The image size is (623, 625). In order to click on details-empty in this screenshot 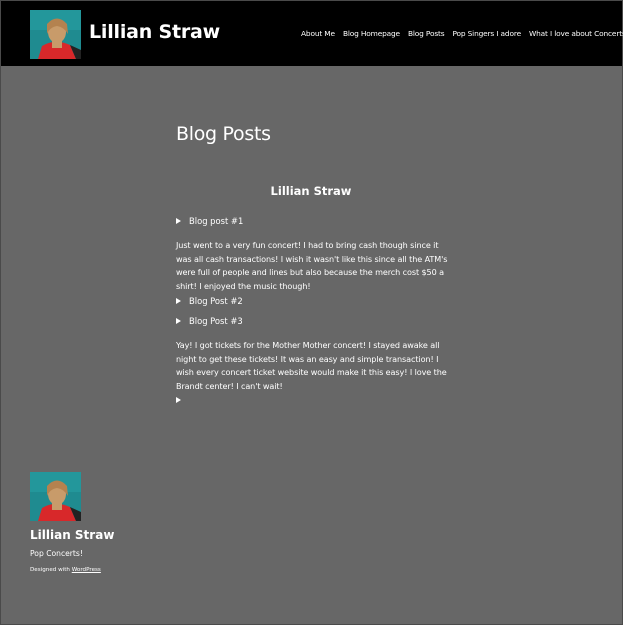, I will do `click(178, 400)`.